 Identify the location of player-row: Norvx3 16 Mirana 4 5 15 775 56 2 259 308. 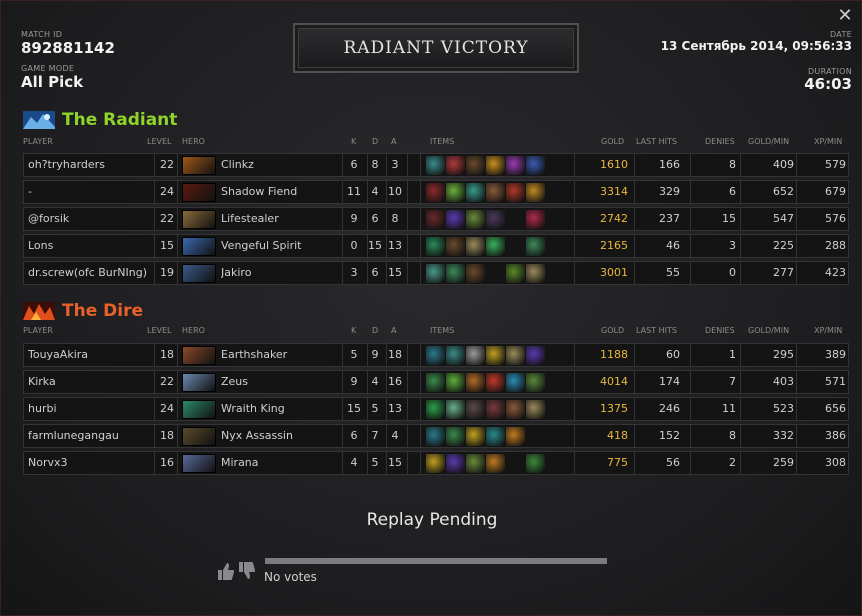
(436, 463).